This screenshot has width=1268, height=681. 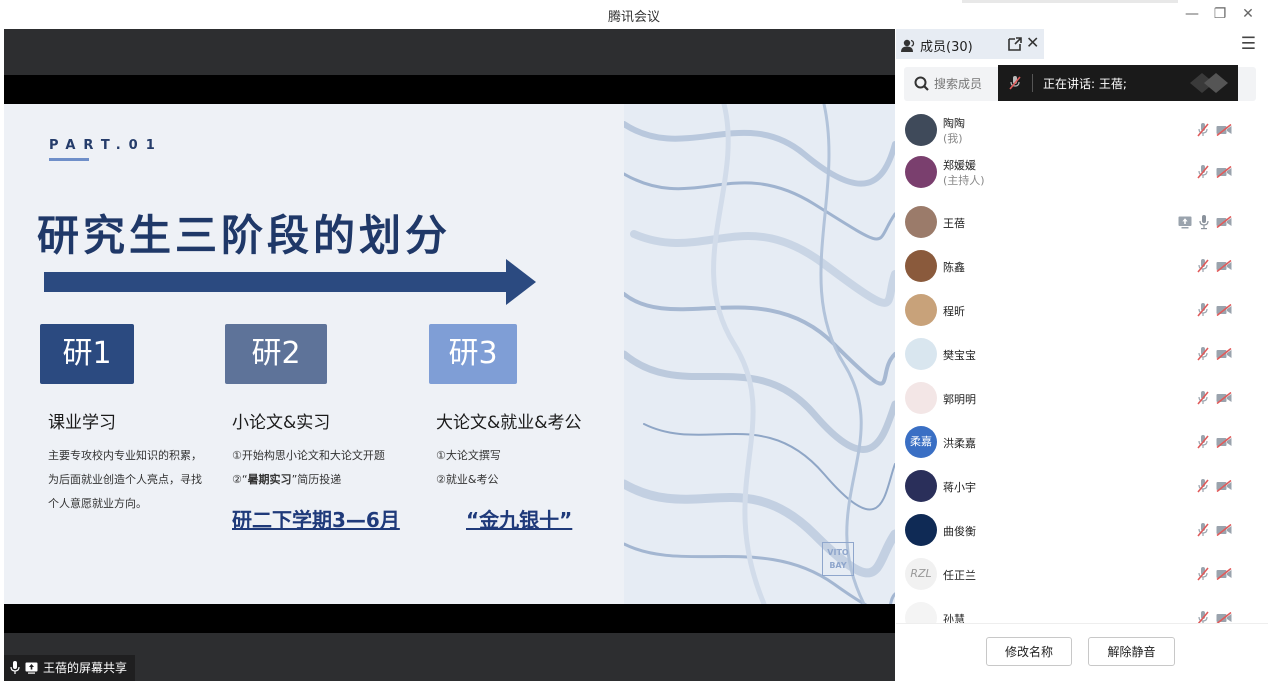 I want to click on avatar: RZL, so click(x=921, y=574).